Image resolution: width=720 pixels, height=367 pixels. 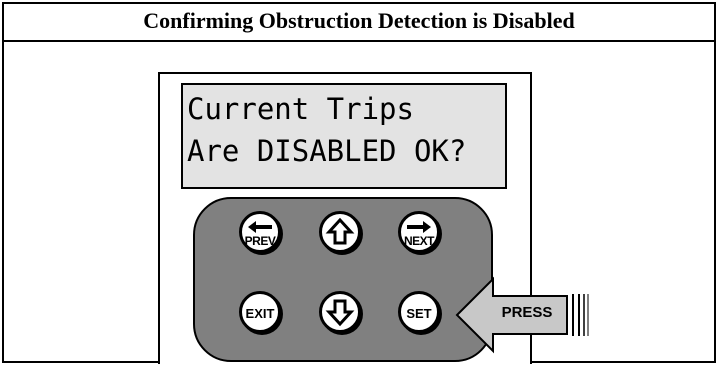 I want to click on set-button: SET, so click(x=419, y=312).